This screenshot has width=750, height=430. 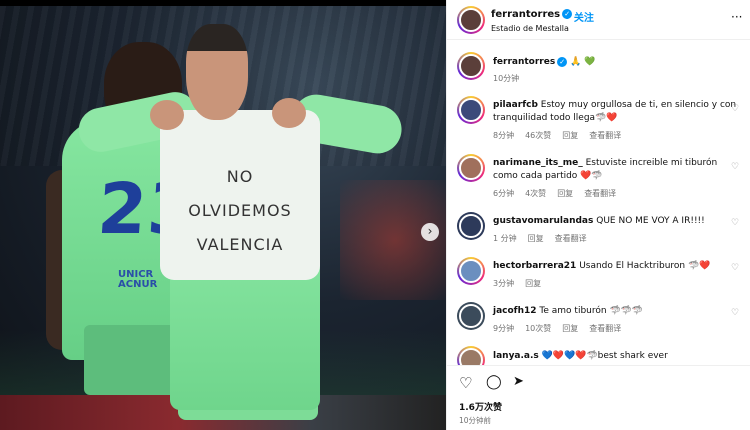 What do you see at coordinates (598, 397) in the screenshot?
I see `post-actions: ♡ ◯ ➤ 1.6万次赞 10分钟前` at bounding box center [598, 397].